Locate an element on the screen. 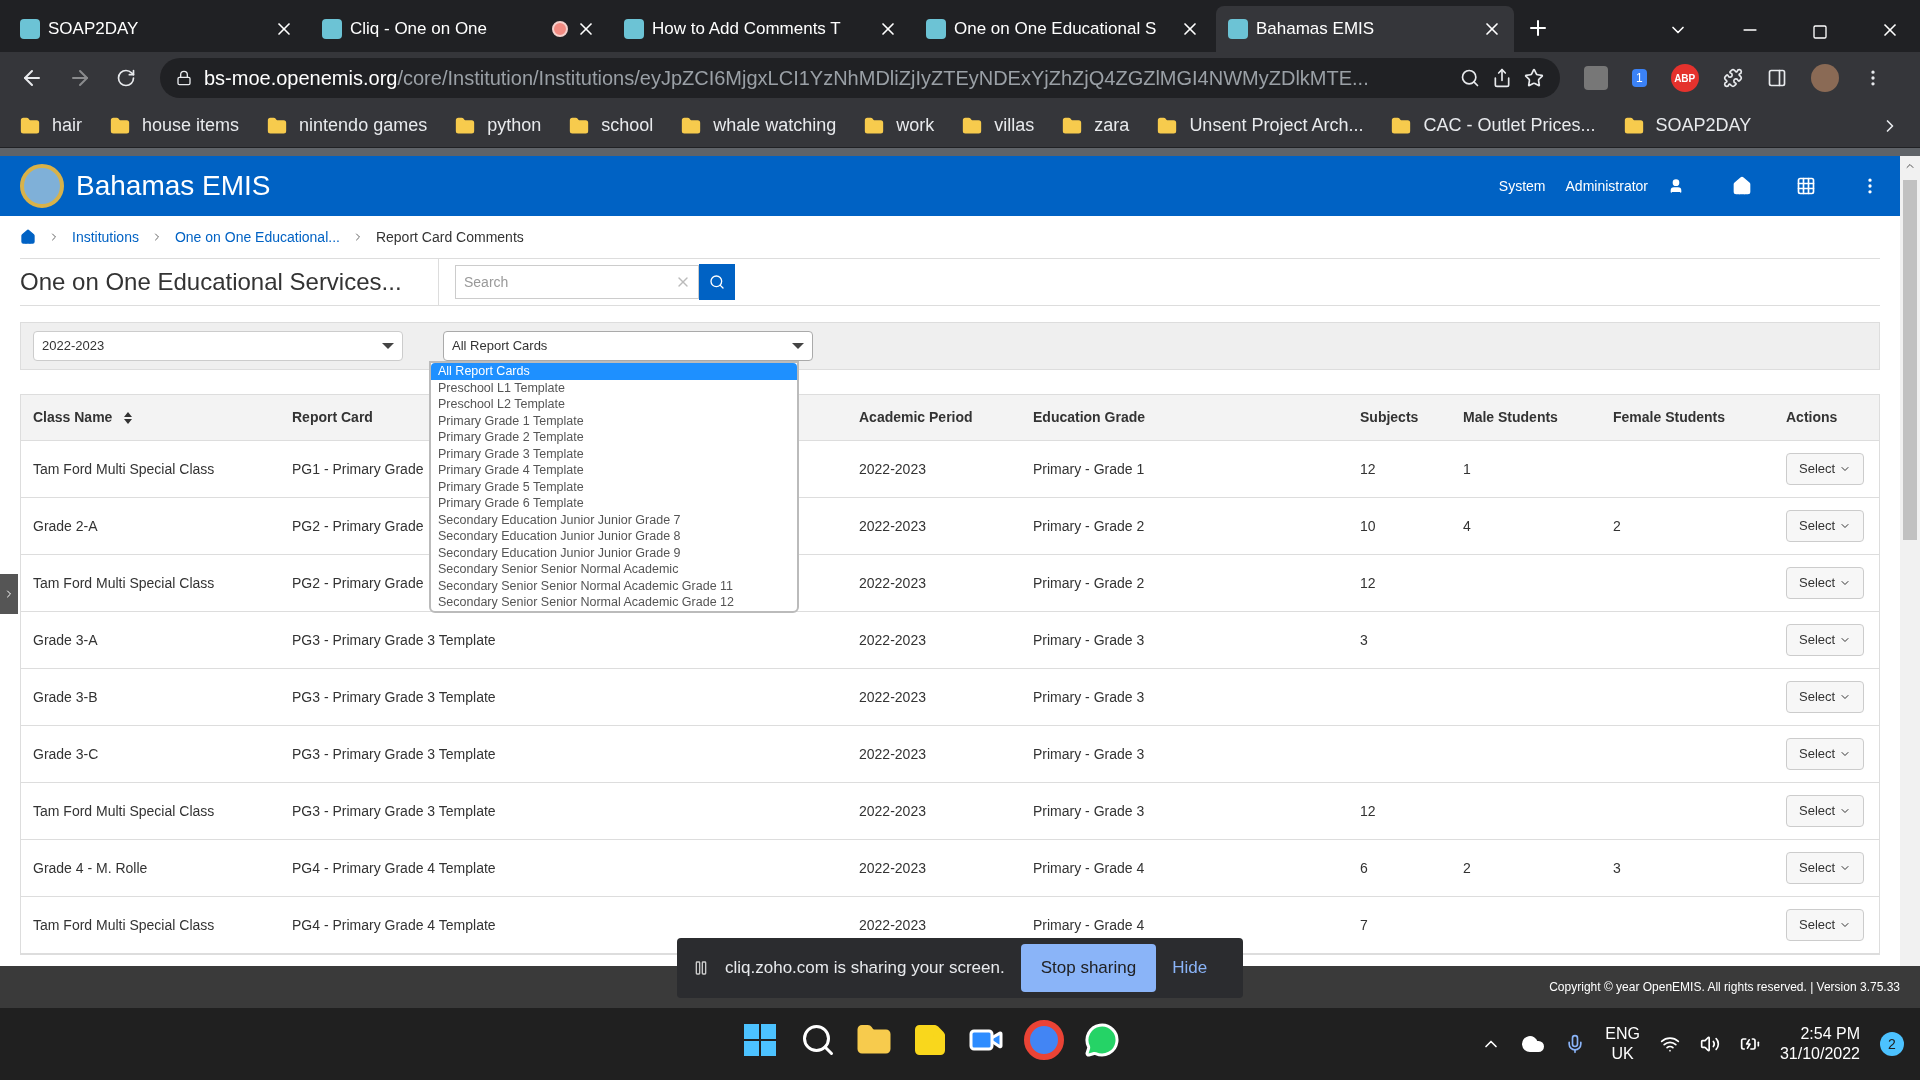 This screenshot has width=1920, height=1080. bookmark-item: whale watching is located at coordinates (759, 125).